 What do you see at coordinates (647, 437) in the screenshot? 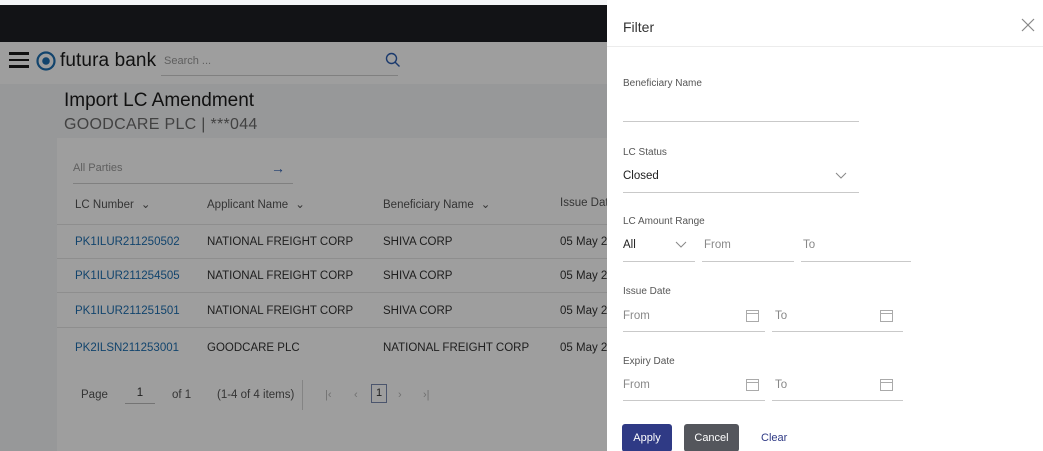
I see `apply-button: Apply` at bounding box center [647, 437].